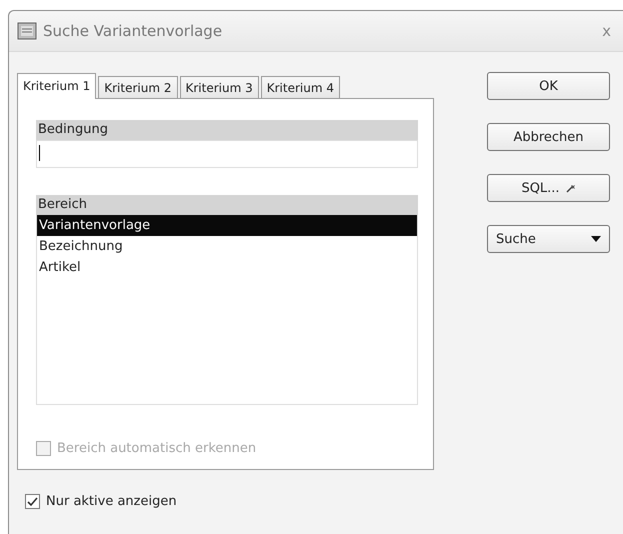 This screenshot has width=623, height=534. I want to click on search-dropdown-button: Suche, so click(548, 239).